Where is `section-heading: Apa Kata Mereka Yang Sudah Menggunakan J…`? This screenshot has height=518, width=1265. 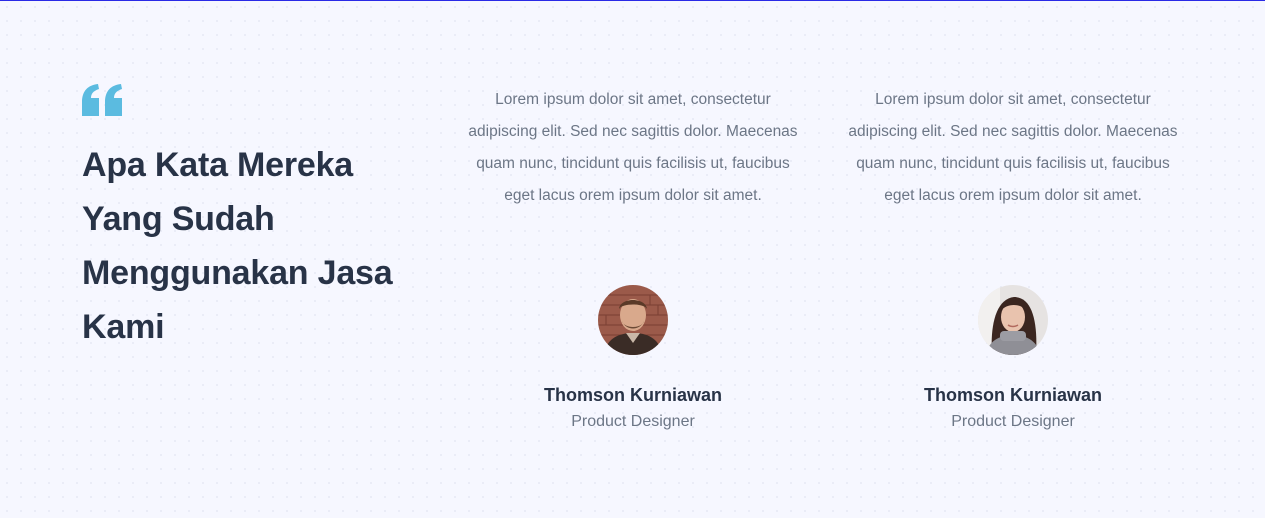
section-heading: Apa Kata Mereka Yang Sudah Menggunakan J… is located at coordinates (237, 246).